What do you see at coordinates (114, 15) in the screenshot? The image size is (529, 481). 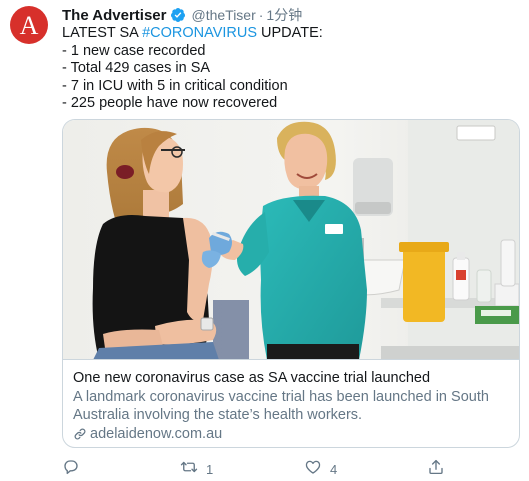 I see `display-name: The Advertiser` at bounding box center [114, 15].